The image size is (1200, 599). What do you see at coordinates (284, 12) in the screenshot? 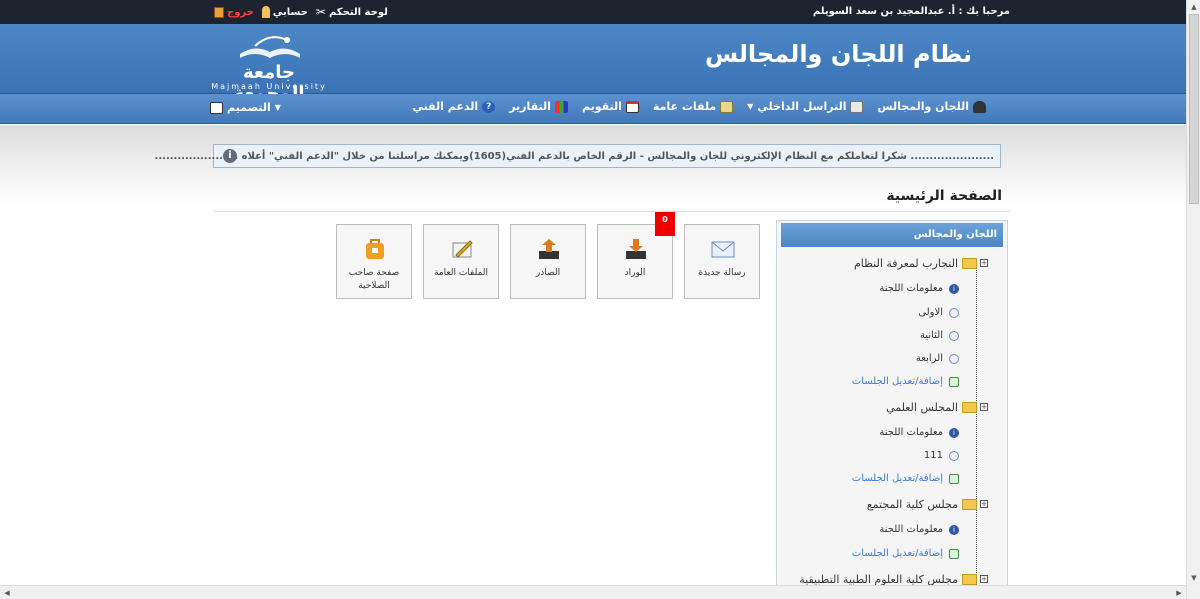
I see `my-account-link: حسابي` at bounding box center [284, 12].